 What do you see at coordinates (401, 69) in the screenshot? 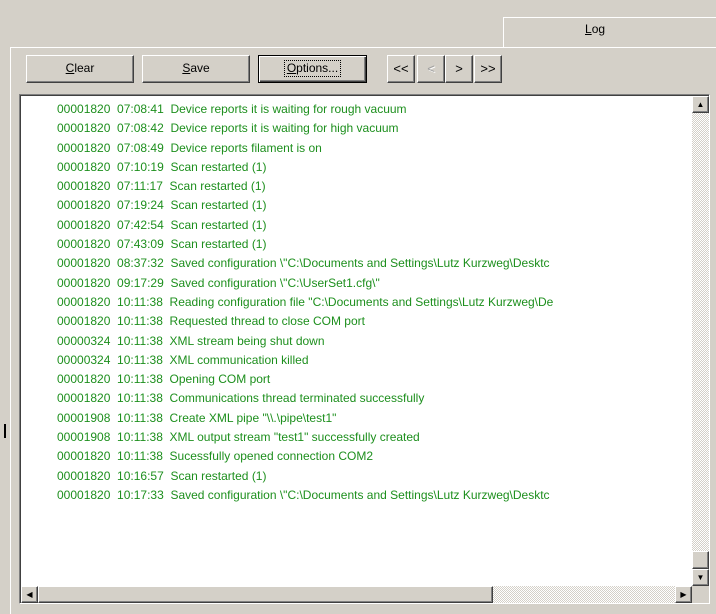
I see `first-page-button: <<` at bounding box center [401, 69].